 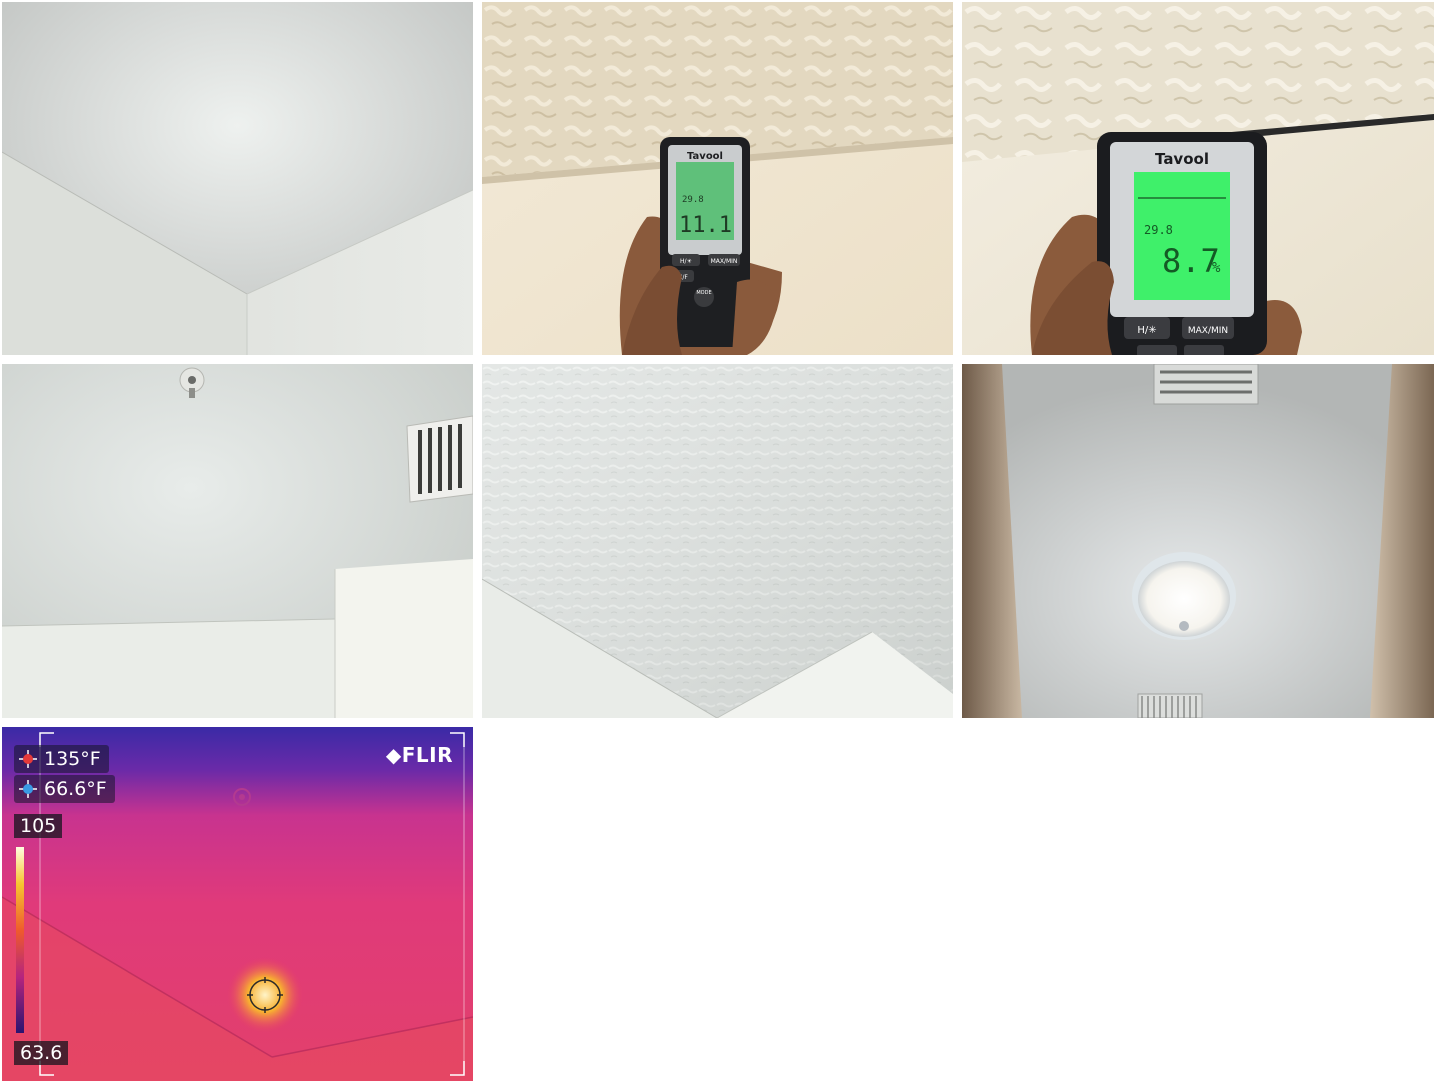 I want to click on meter-large-brand: Tavool, so click(x=1182, y=159).